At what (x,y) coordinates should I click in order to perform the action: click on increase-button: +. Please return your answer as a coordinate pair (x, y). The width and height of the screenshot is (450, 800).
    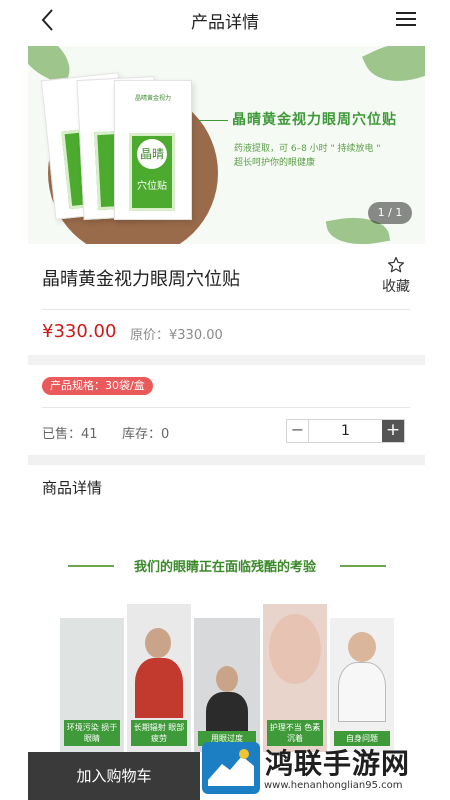
    Looking at the image, I should click on (393, 431).